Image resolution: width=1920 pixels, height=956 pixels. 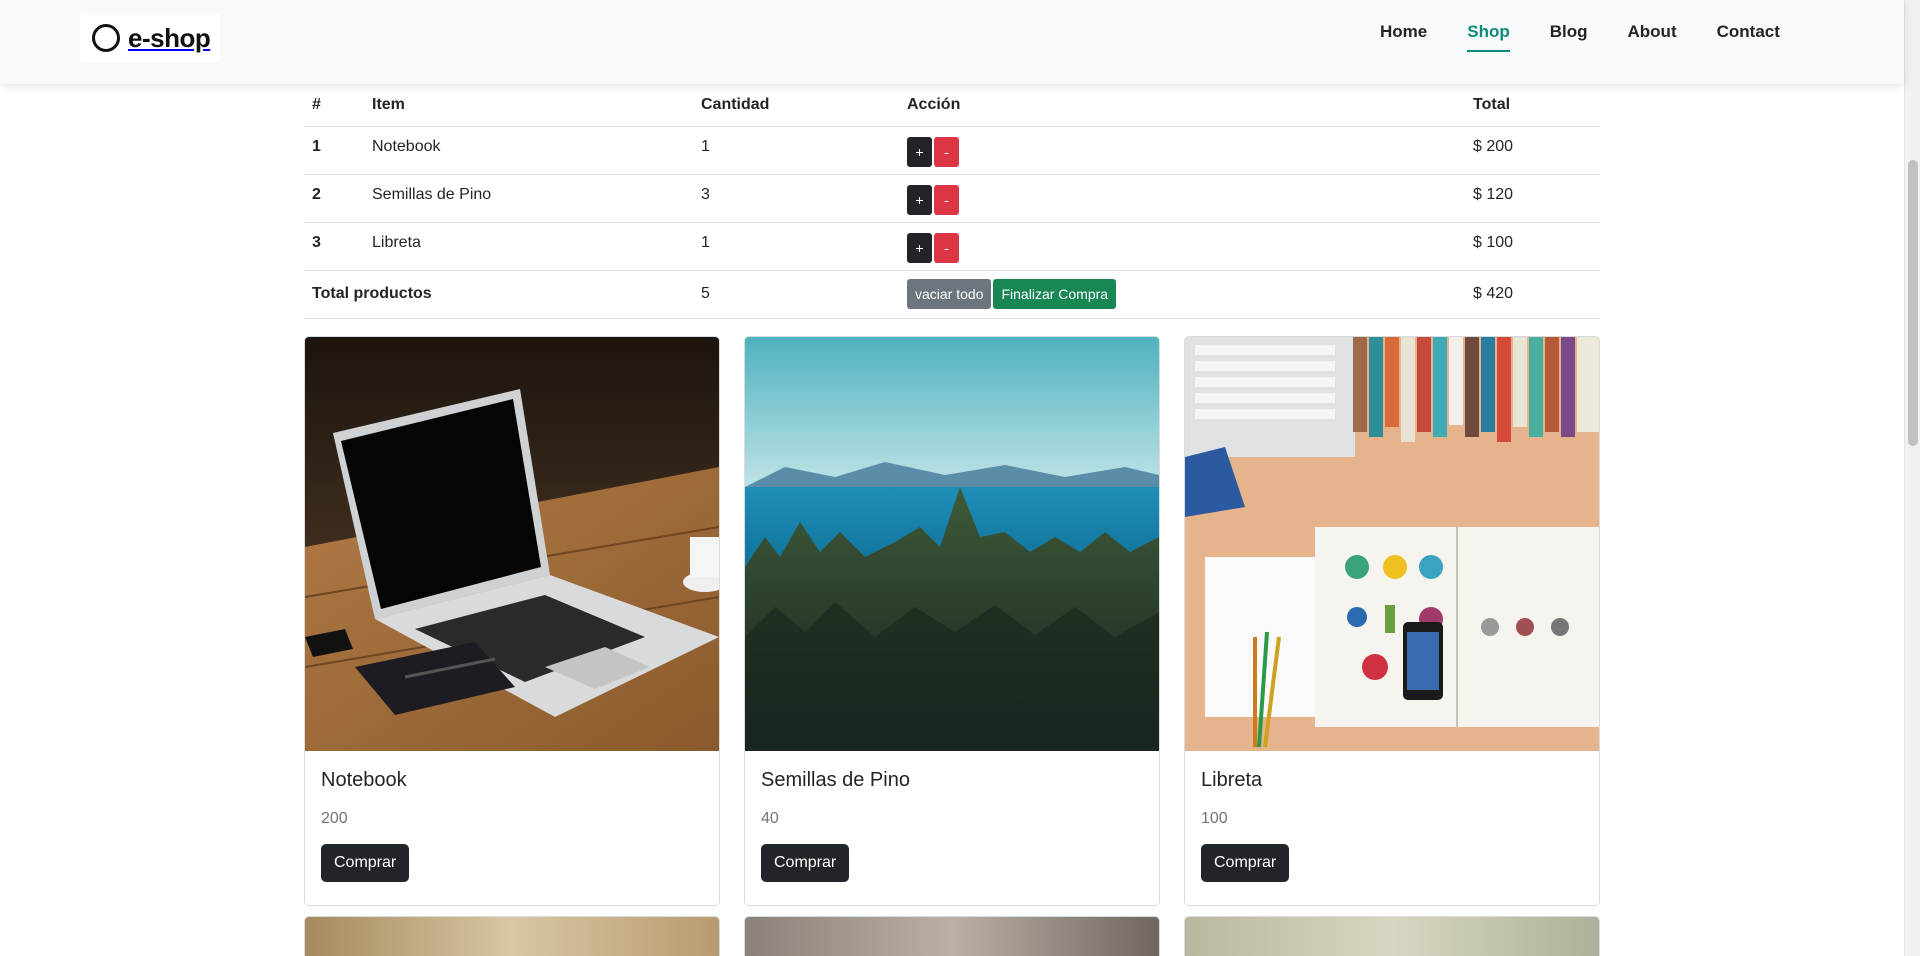 What do you see at coordinates (796, 294) in the screenshot?
I see `total-quantity: 5` at bounding box center [796, 294].